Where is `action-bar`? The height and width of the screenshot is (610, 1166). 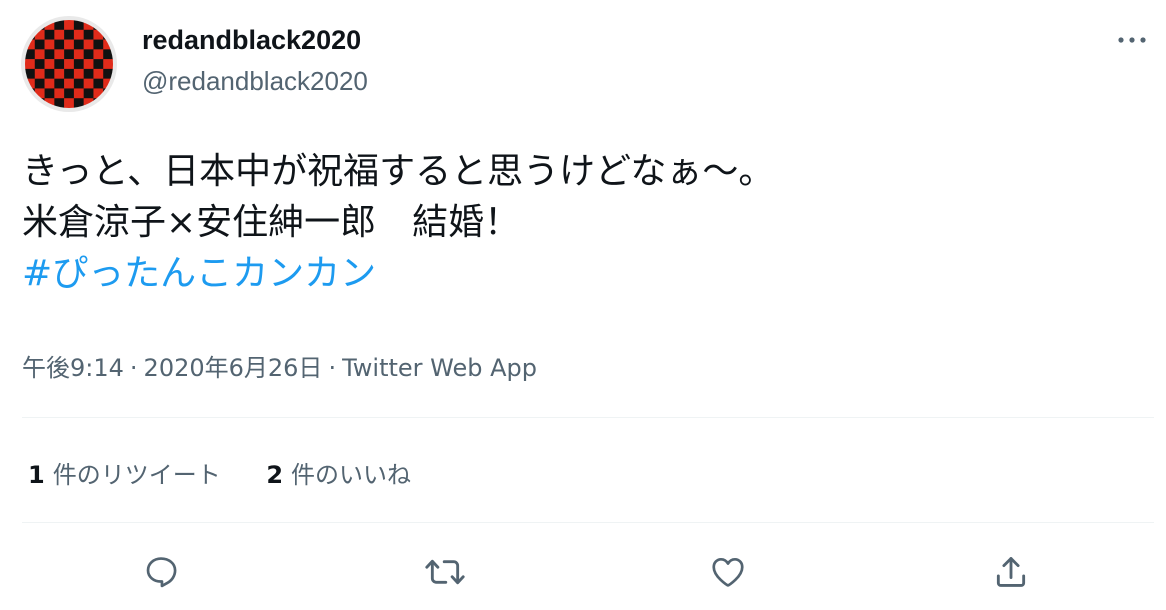
action-bar is located at coordinates (583, 572).